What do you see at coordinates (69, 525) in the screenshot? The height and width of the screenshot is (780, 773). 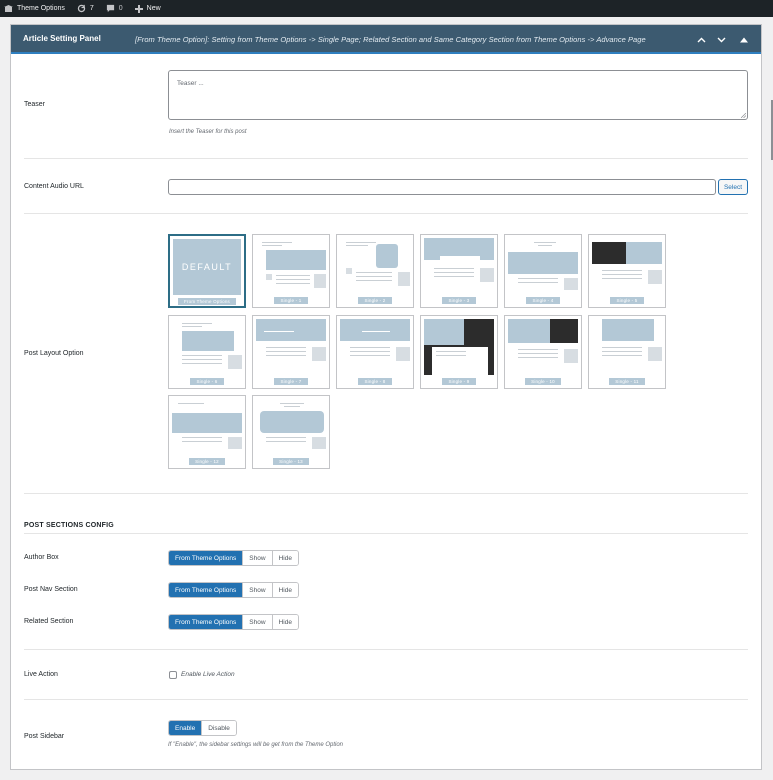 I see `sections-title: POST SECTIONS CONFIG` at bounding box center [69, 525].